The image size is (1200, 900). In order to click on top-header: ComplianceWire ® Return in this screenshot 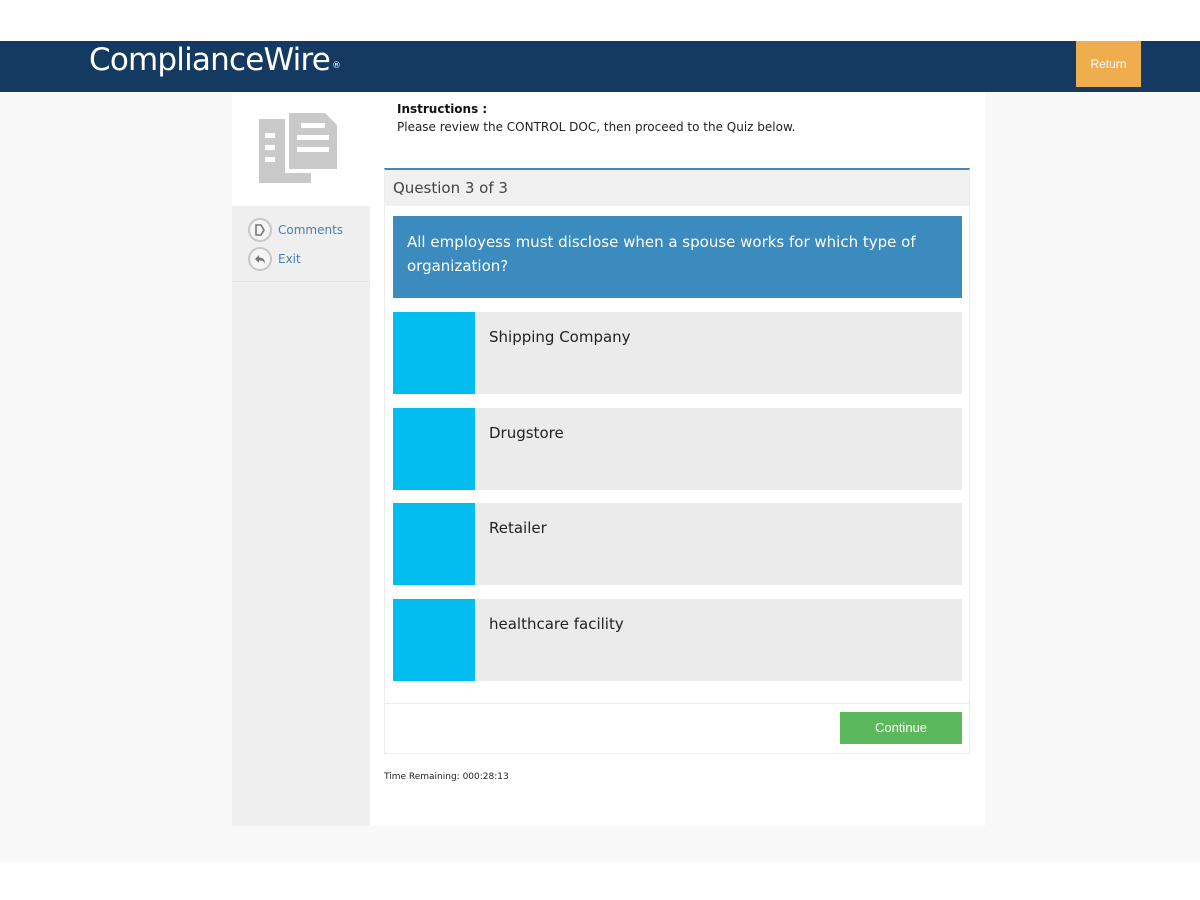, I will do `click(600, 66)`.